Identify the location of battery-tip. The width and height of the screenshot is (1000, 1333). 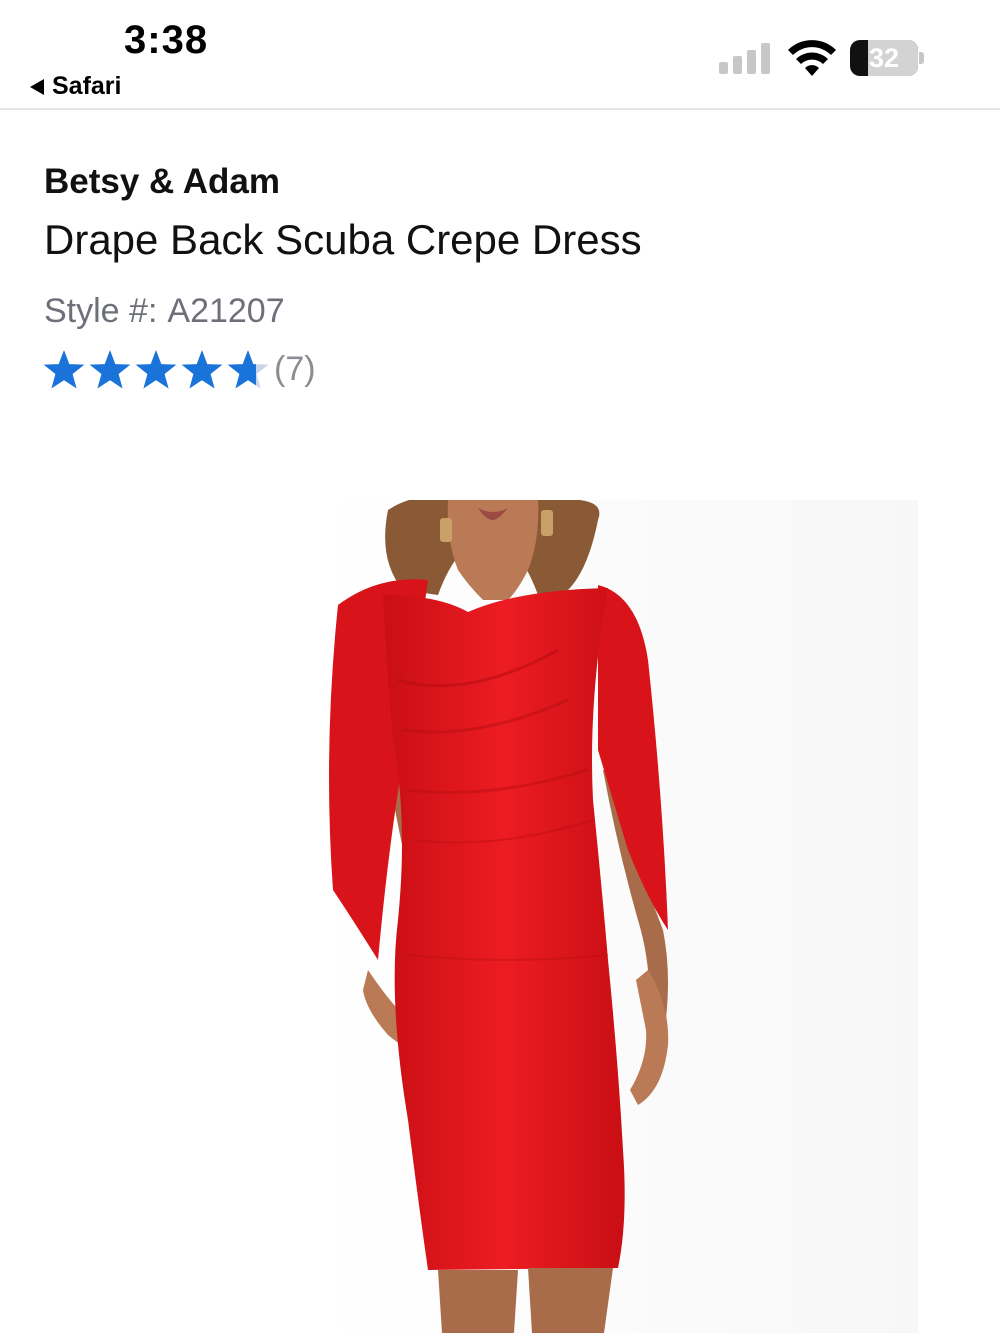
(921, 58).